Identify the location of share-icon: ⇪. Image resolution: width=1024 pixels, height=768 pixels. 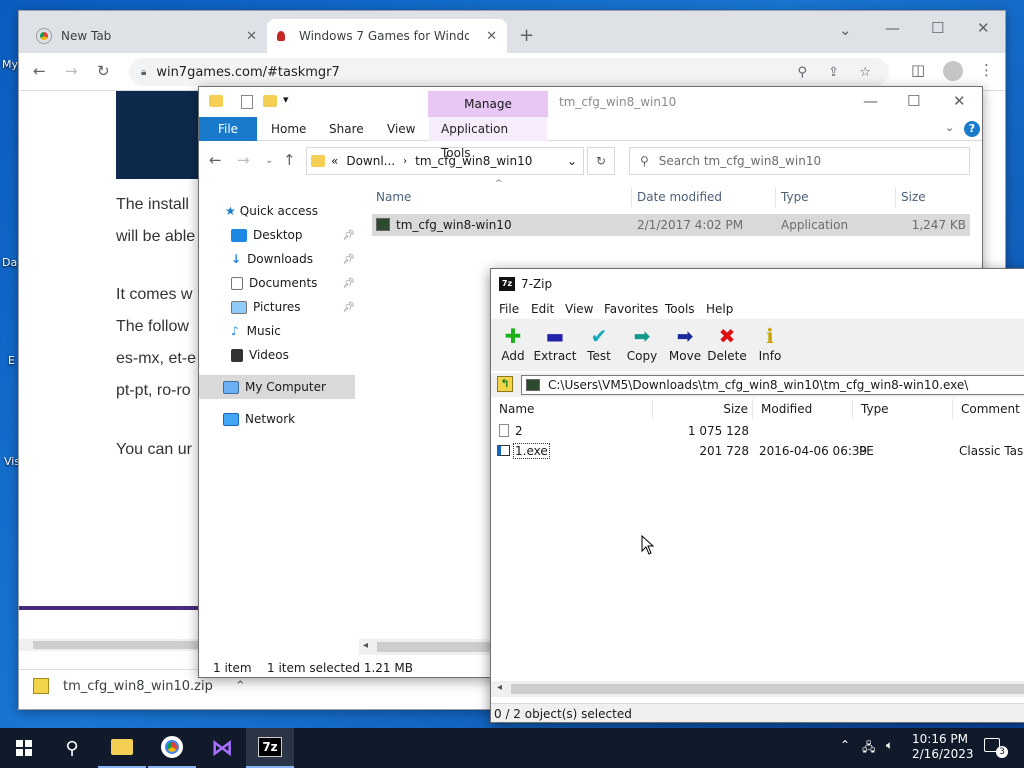
(833, 72).